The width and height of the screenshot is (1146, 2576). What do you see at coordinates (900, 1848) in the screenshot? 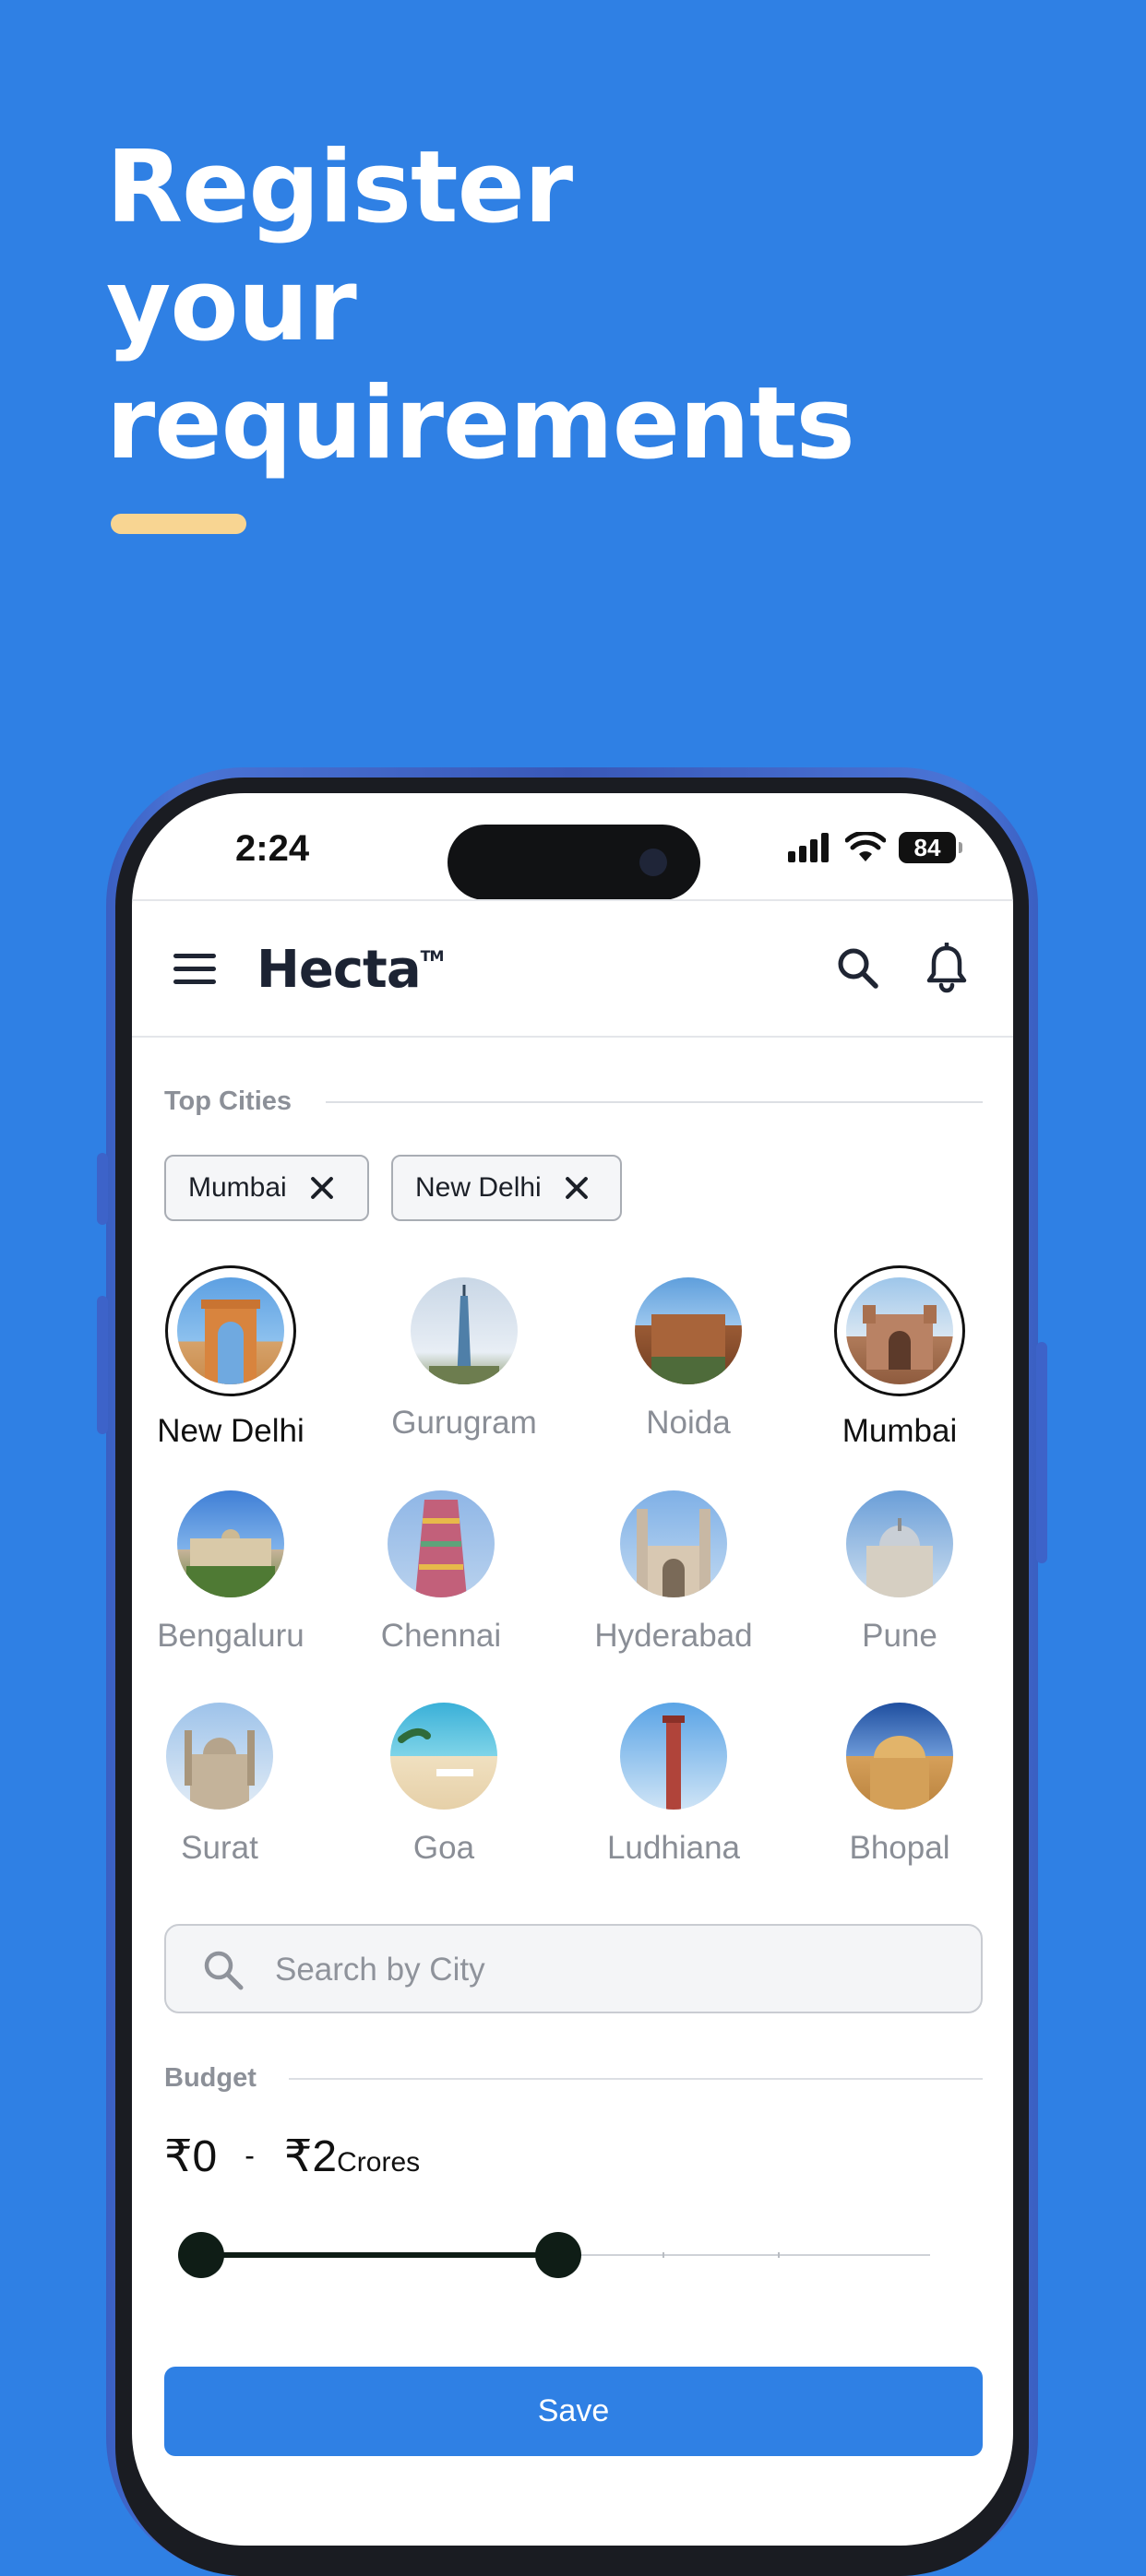
I see `city-name: Bhopal` at bounding box center [900, 1848].